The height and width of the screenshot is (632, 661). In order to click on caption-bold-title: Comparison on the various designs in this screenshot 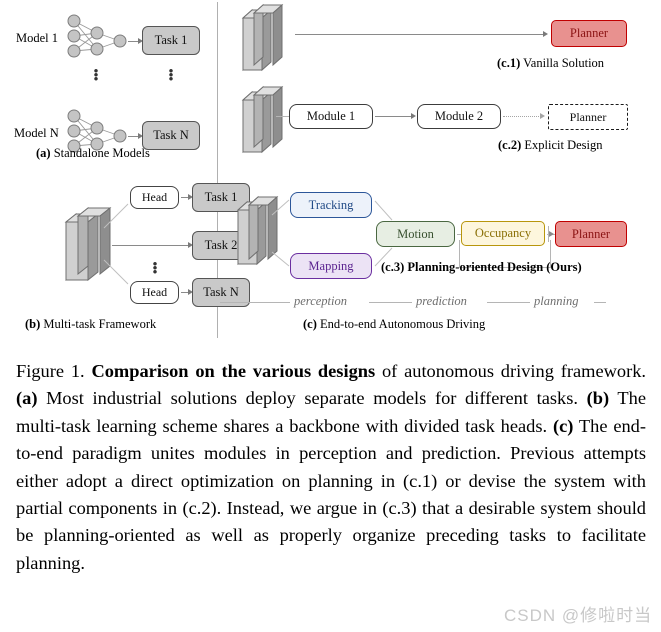, I will do `click(233, 371)`.